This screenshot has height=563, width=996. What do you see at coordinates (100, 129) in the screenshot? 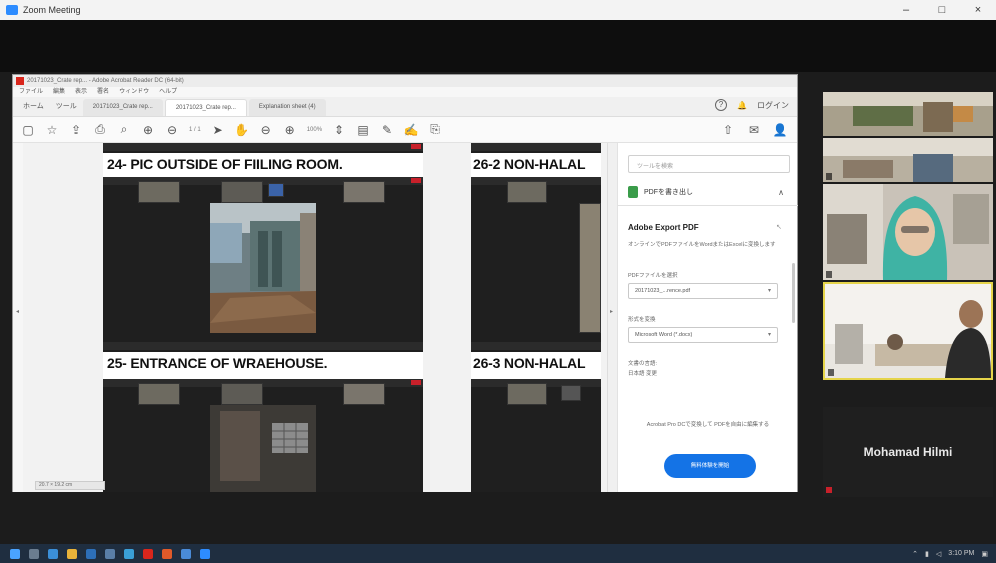
I see `print-icon: ⎙` at bounding box center [100, 129].